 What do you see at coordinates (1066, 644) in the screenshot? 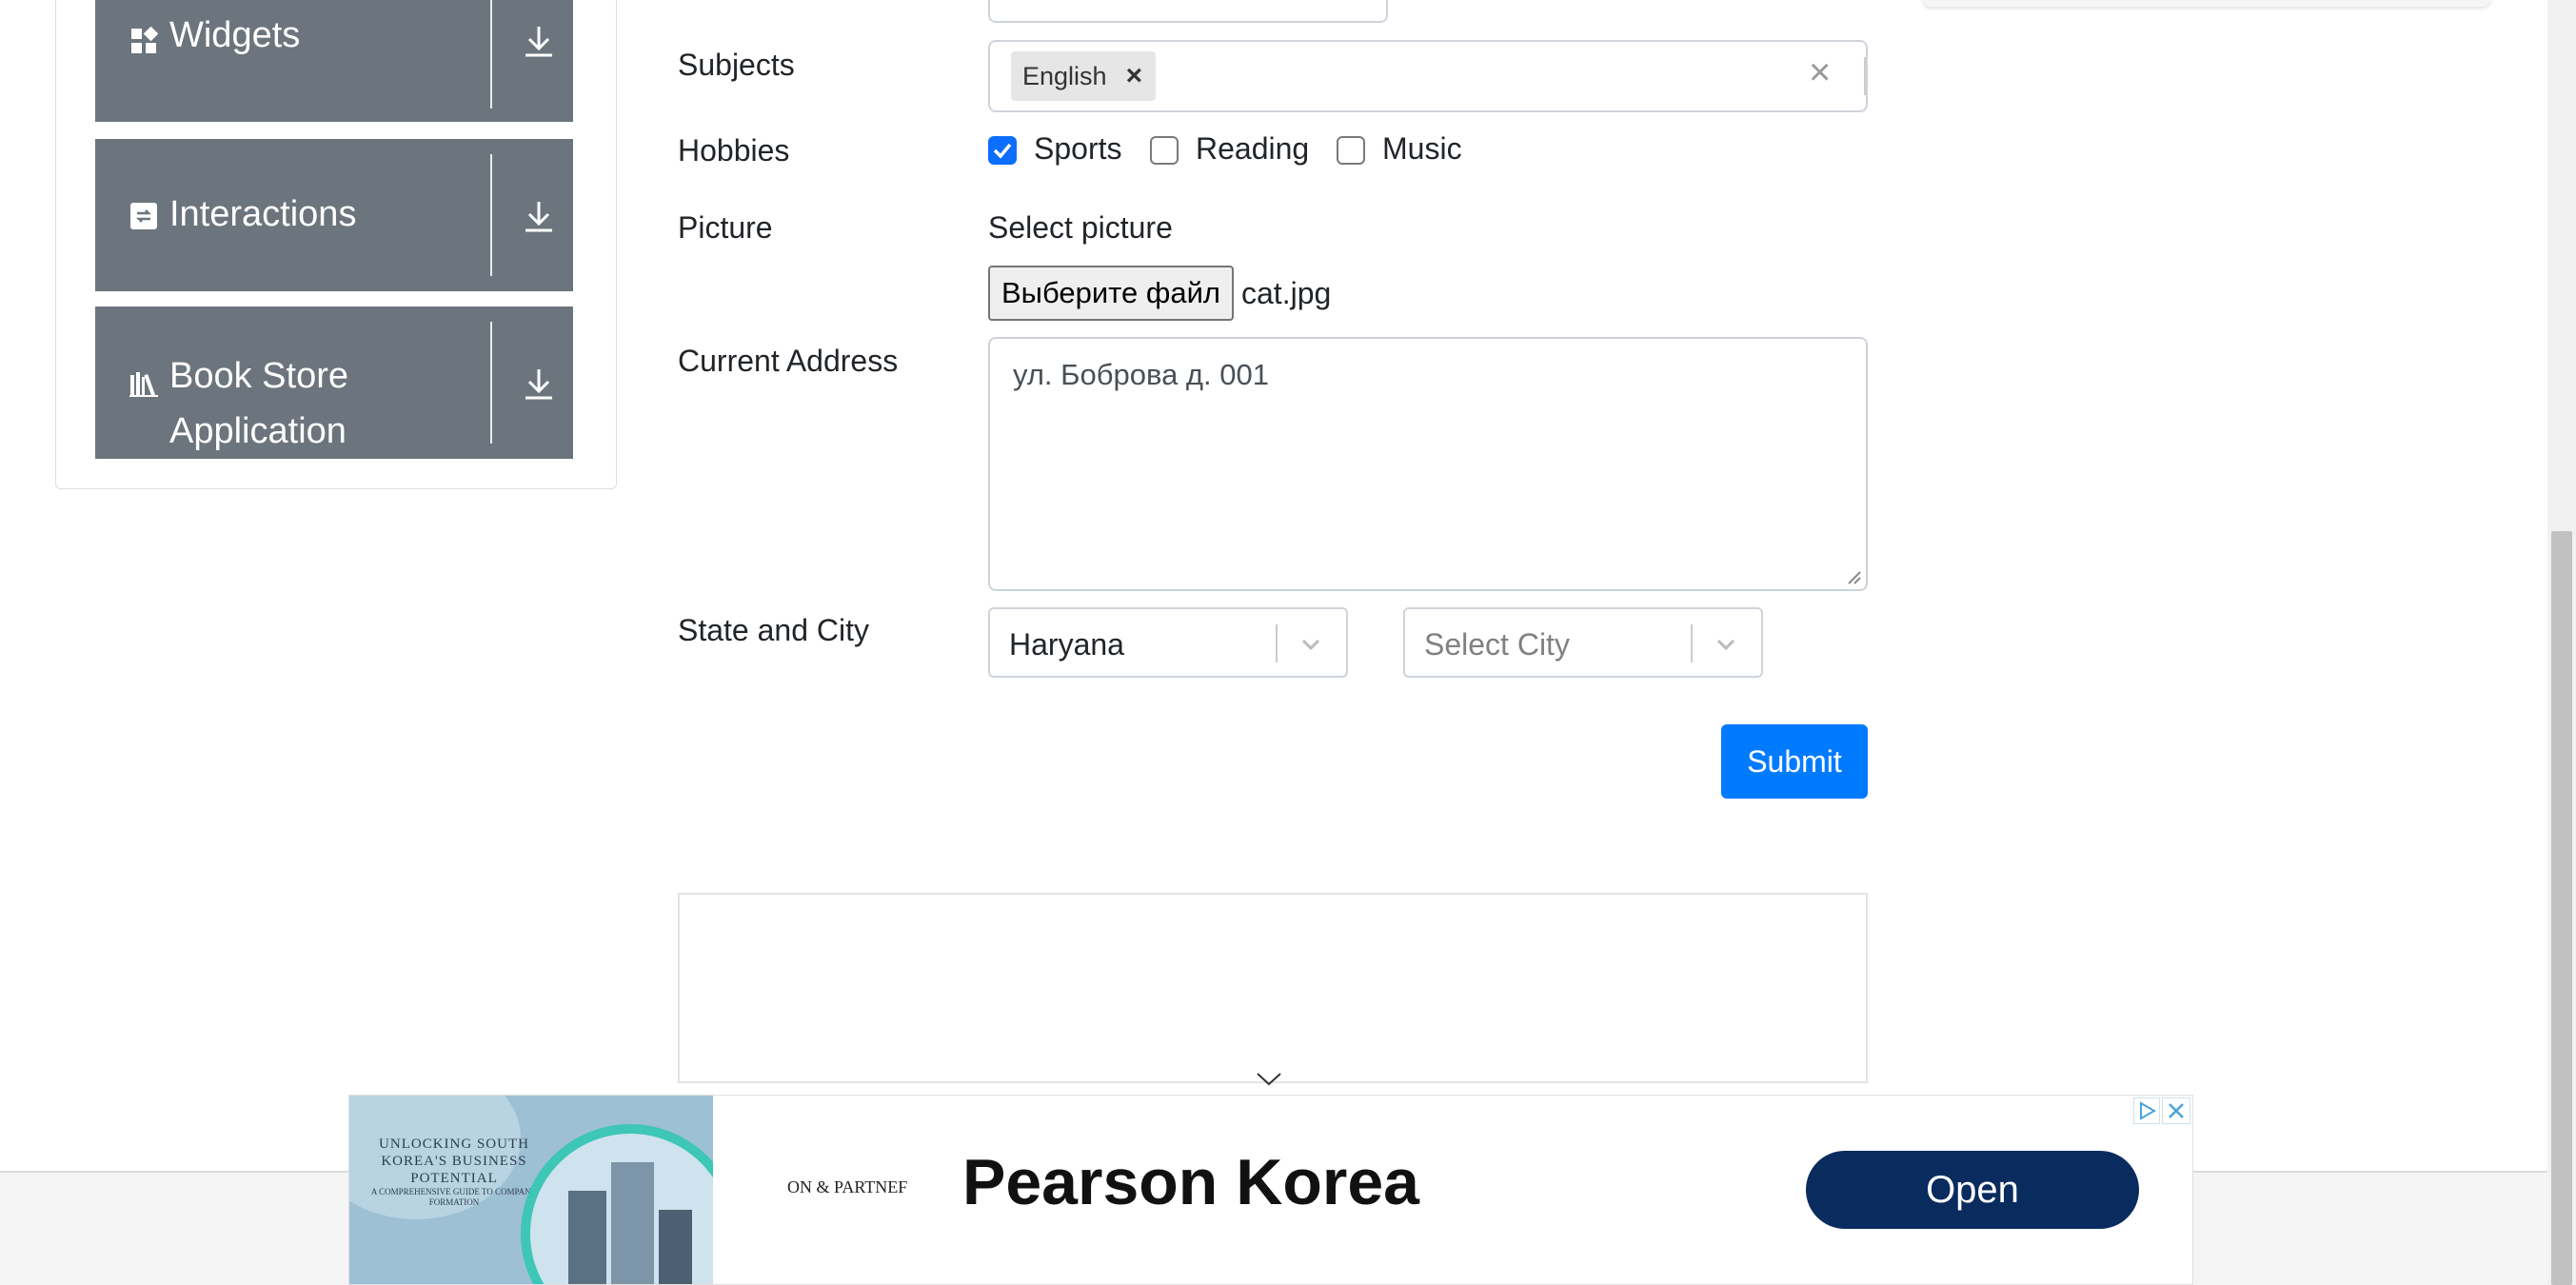
I see `state-value: Haryana` at bounding box center [1066, 644].